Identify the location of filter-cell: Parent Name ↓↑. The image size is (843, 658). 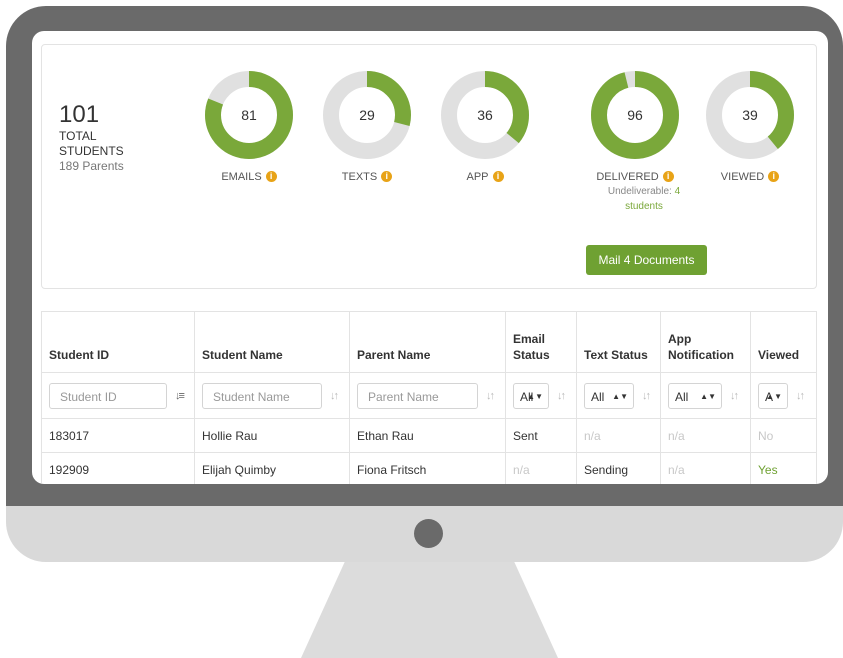
(427, 395).